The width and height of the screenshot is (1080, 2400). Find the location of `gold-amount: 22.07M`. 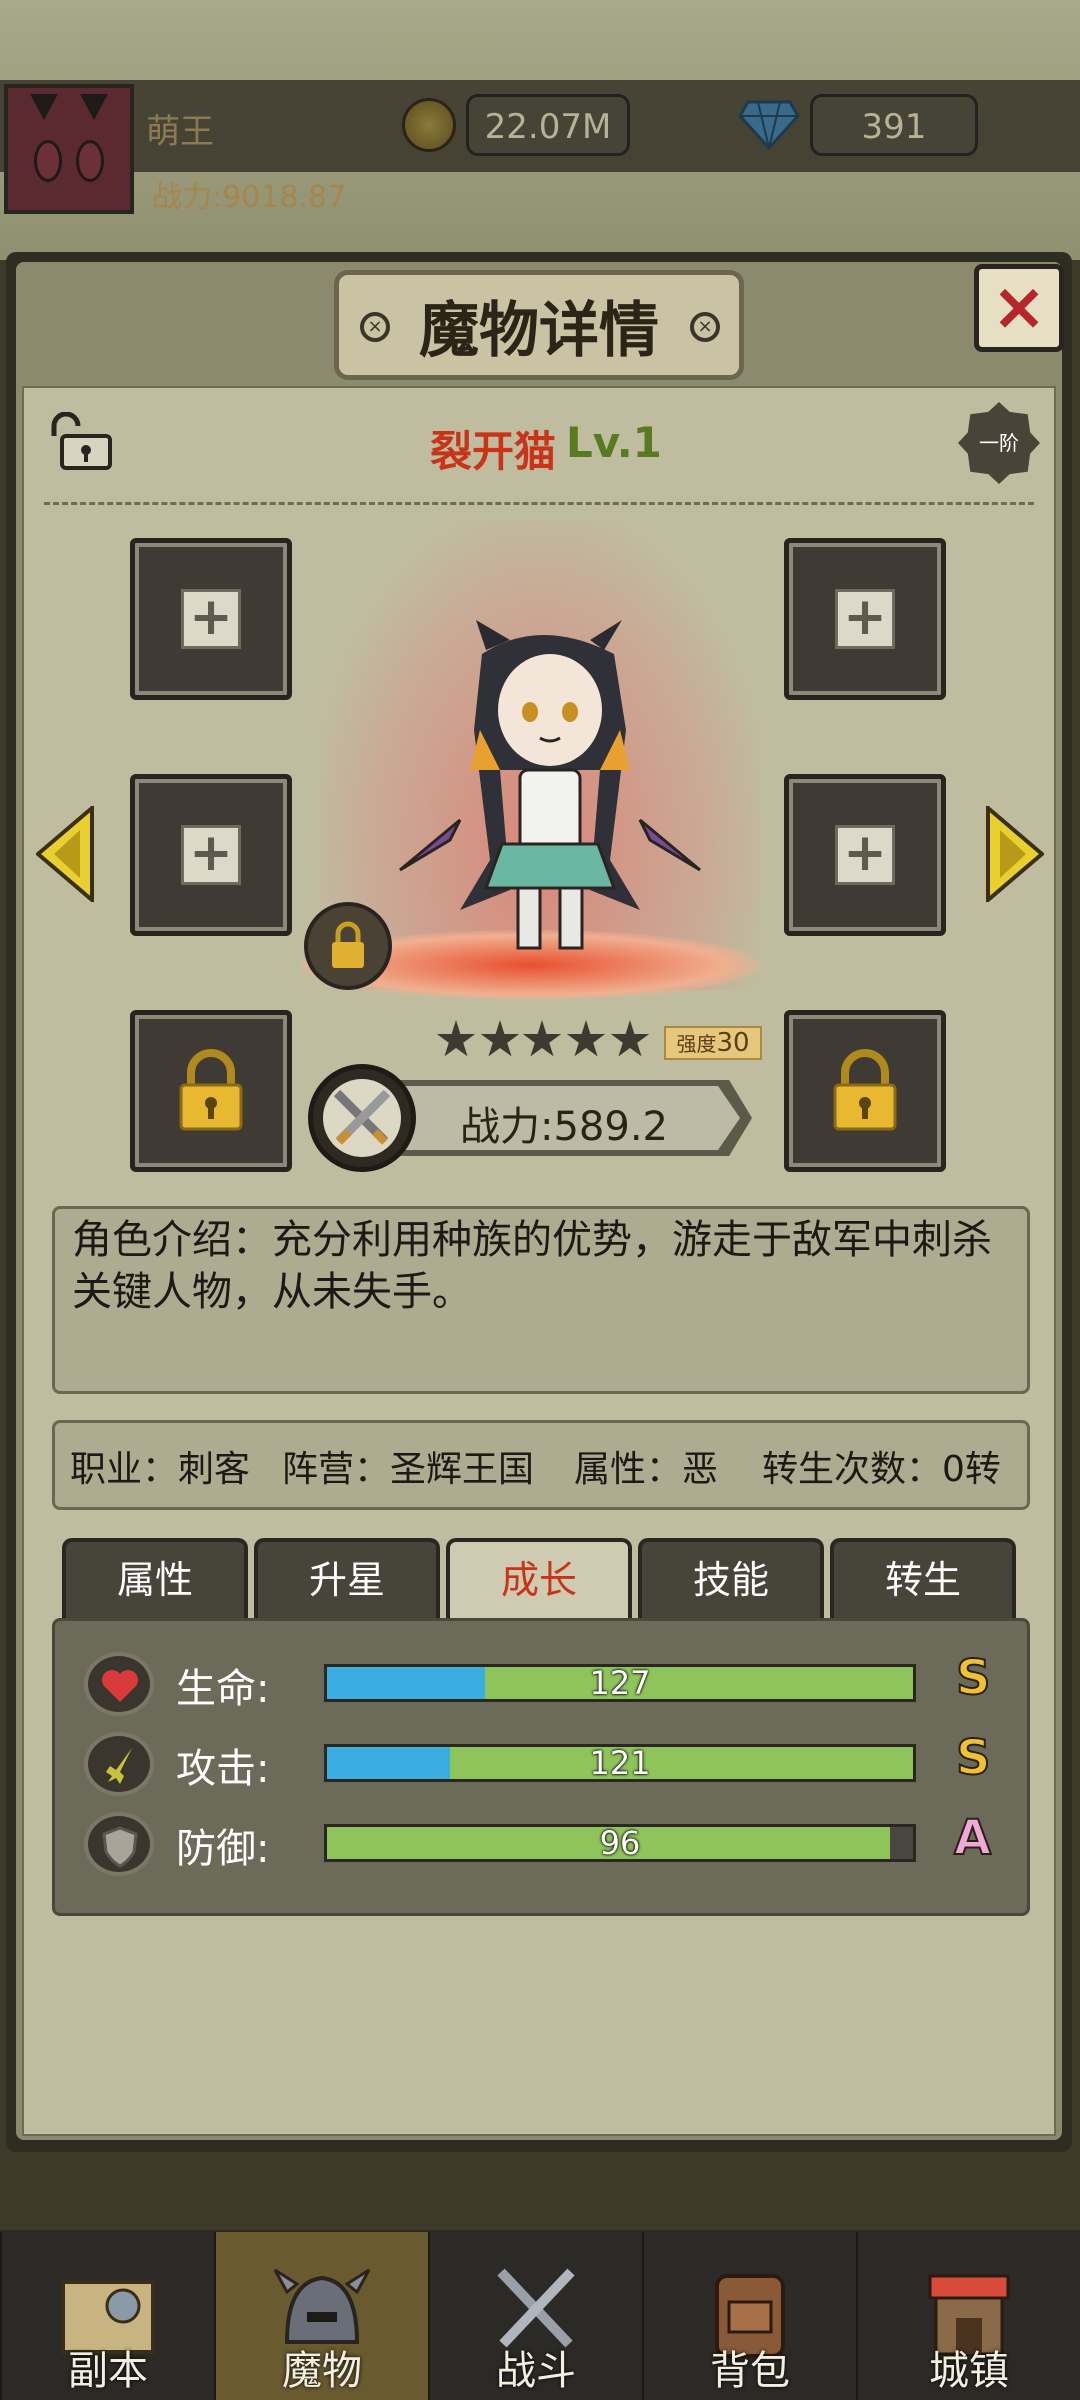

gold-amount: 22.07M is located at coordinates (548, 125).